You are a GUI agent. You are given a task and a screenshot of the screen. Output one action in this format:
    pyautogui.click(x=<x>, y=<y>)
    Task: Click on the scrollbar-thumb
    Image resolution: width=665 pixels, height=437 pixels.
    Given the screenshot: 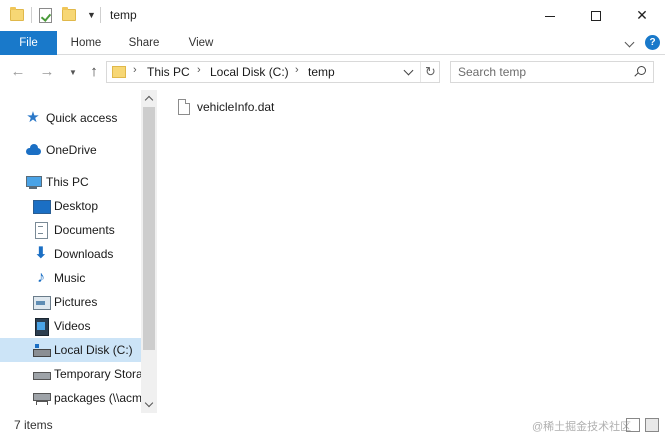 What is the action you would take?
    pyautogui.click(x=149, y=228)
    